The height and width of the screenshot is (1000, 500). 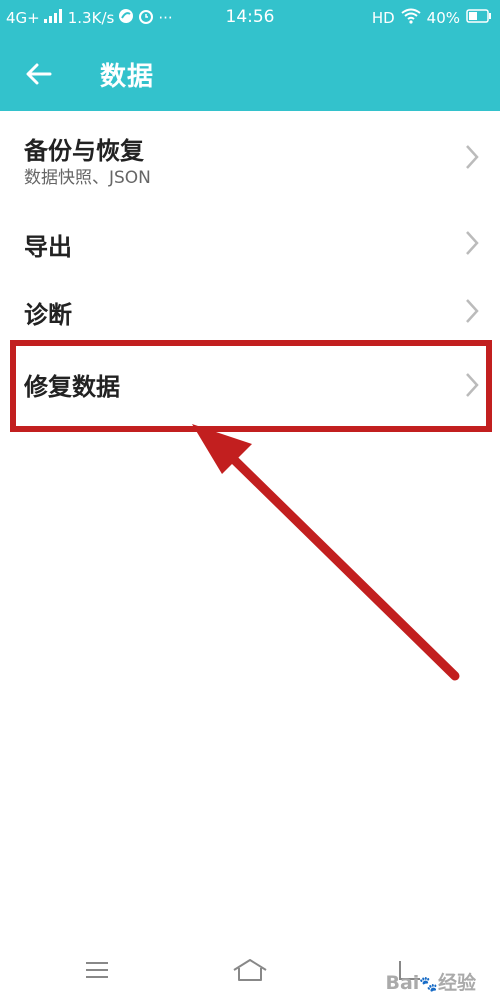 I want to click on page-title: 数据, so click(x=127, y=77).